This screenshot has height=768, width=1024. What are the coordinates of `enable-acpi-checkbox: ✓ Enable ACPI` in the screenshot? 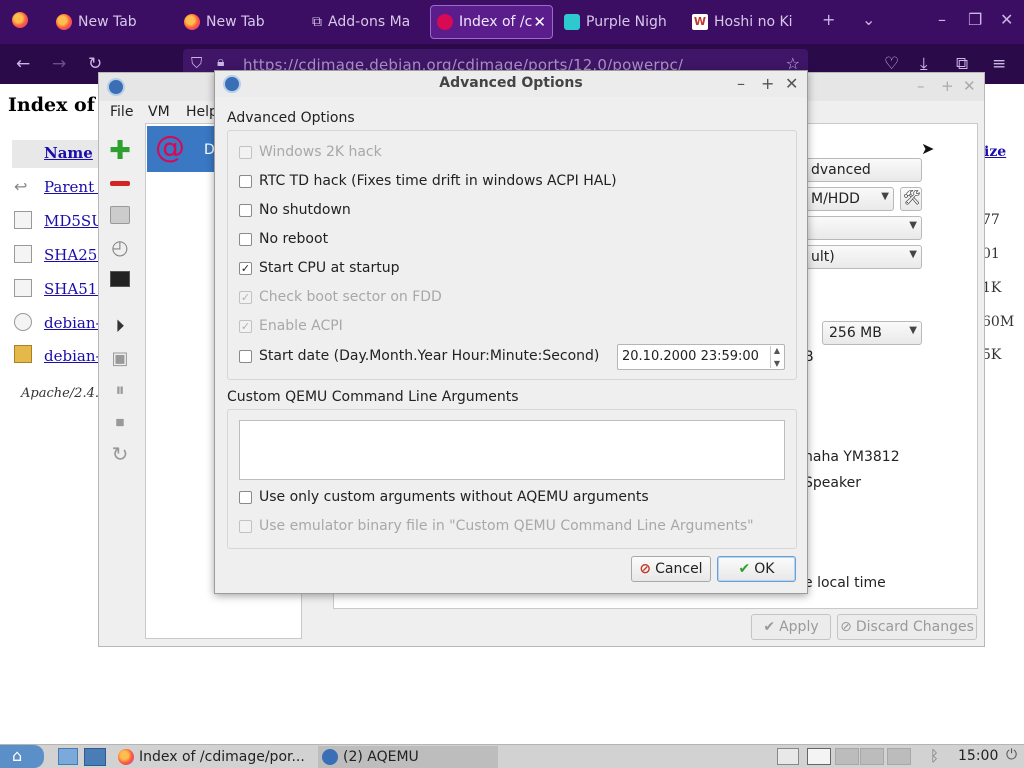 It's located at (291, 326).